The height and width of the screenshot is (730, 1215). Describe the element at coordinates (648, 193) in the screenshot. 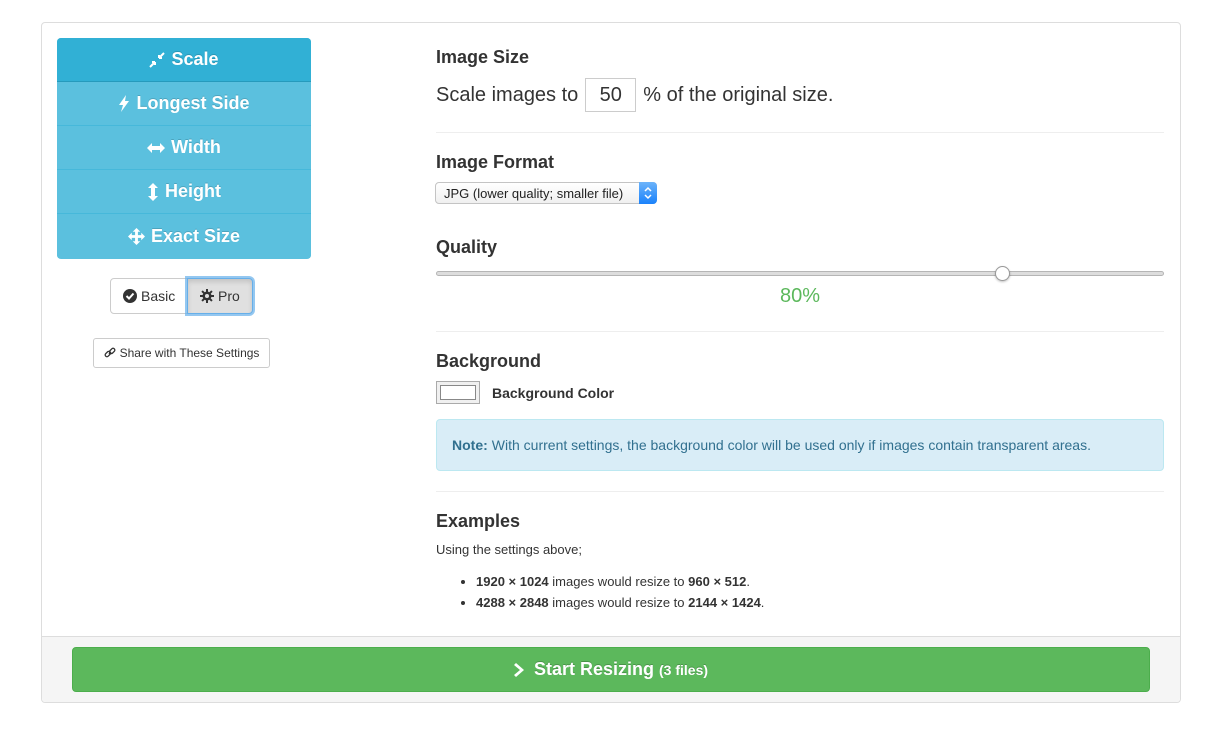

I see `select-arrows-icon` at that location.